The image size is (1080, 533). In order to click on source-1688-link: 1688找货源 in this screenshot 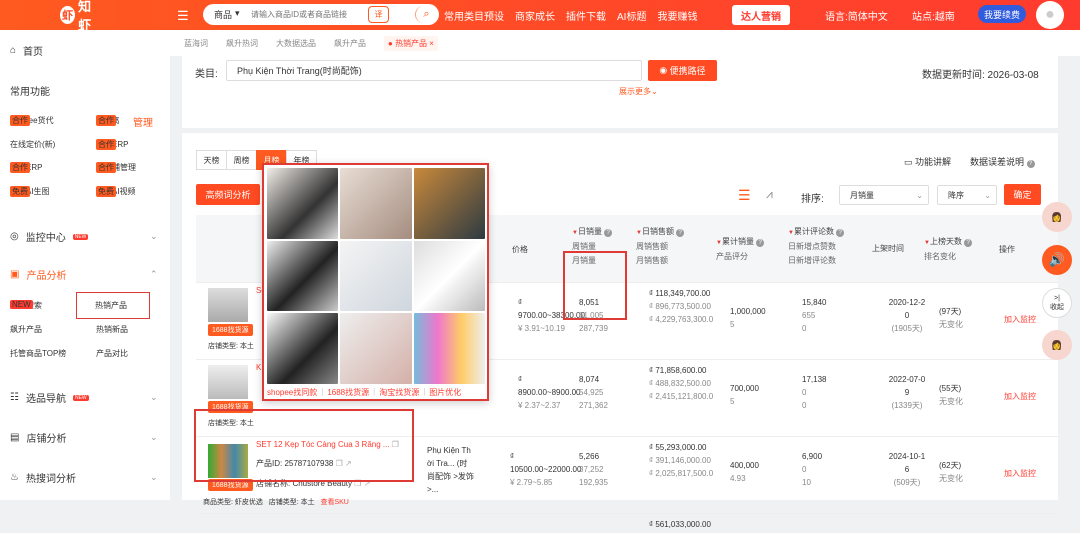, I will do `click(348, 392)`.